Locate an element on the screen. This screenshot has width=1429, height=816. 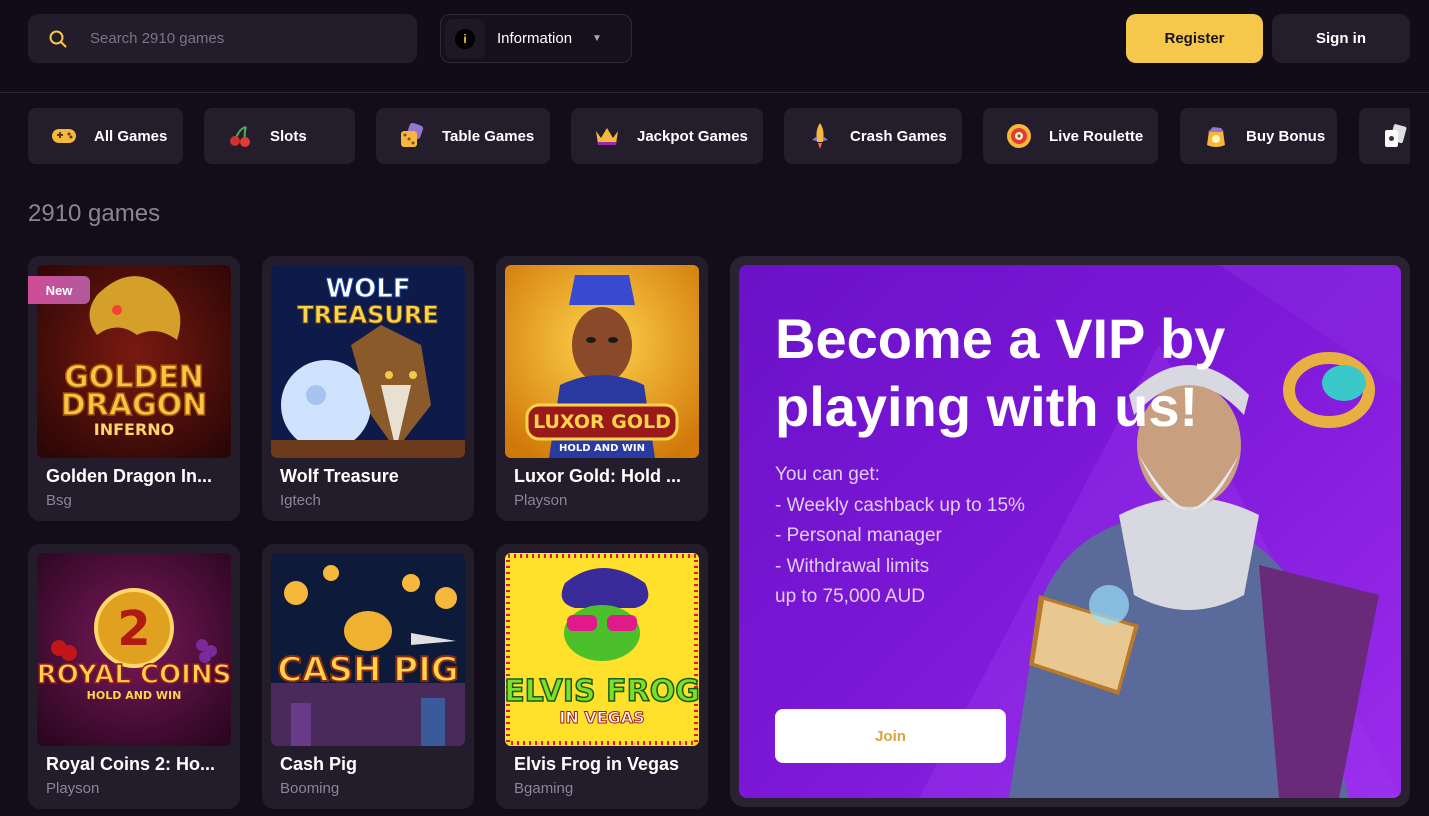
vip-headline: Become a VIP by playing with us! is located at coordinates (1000, 372).